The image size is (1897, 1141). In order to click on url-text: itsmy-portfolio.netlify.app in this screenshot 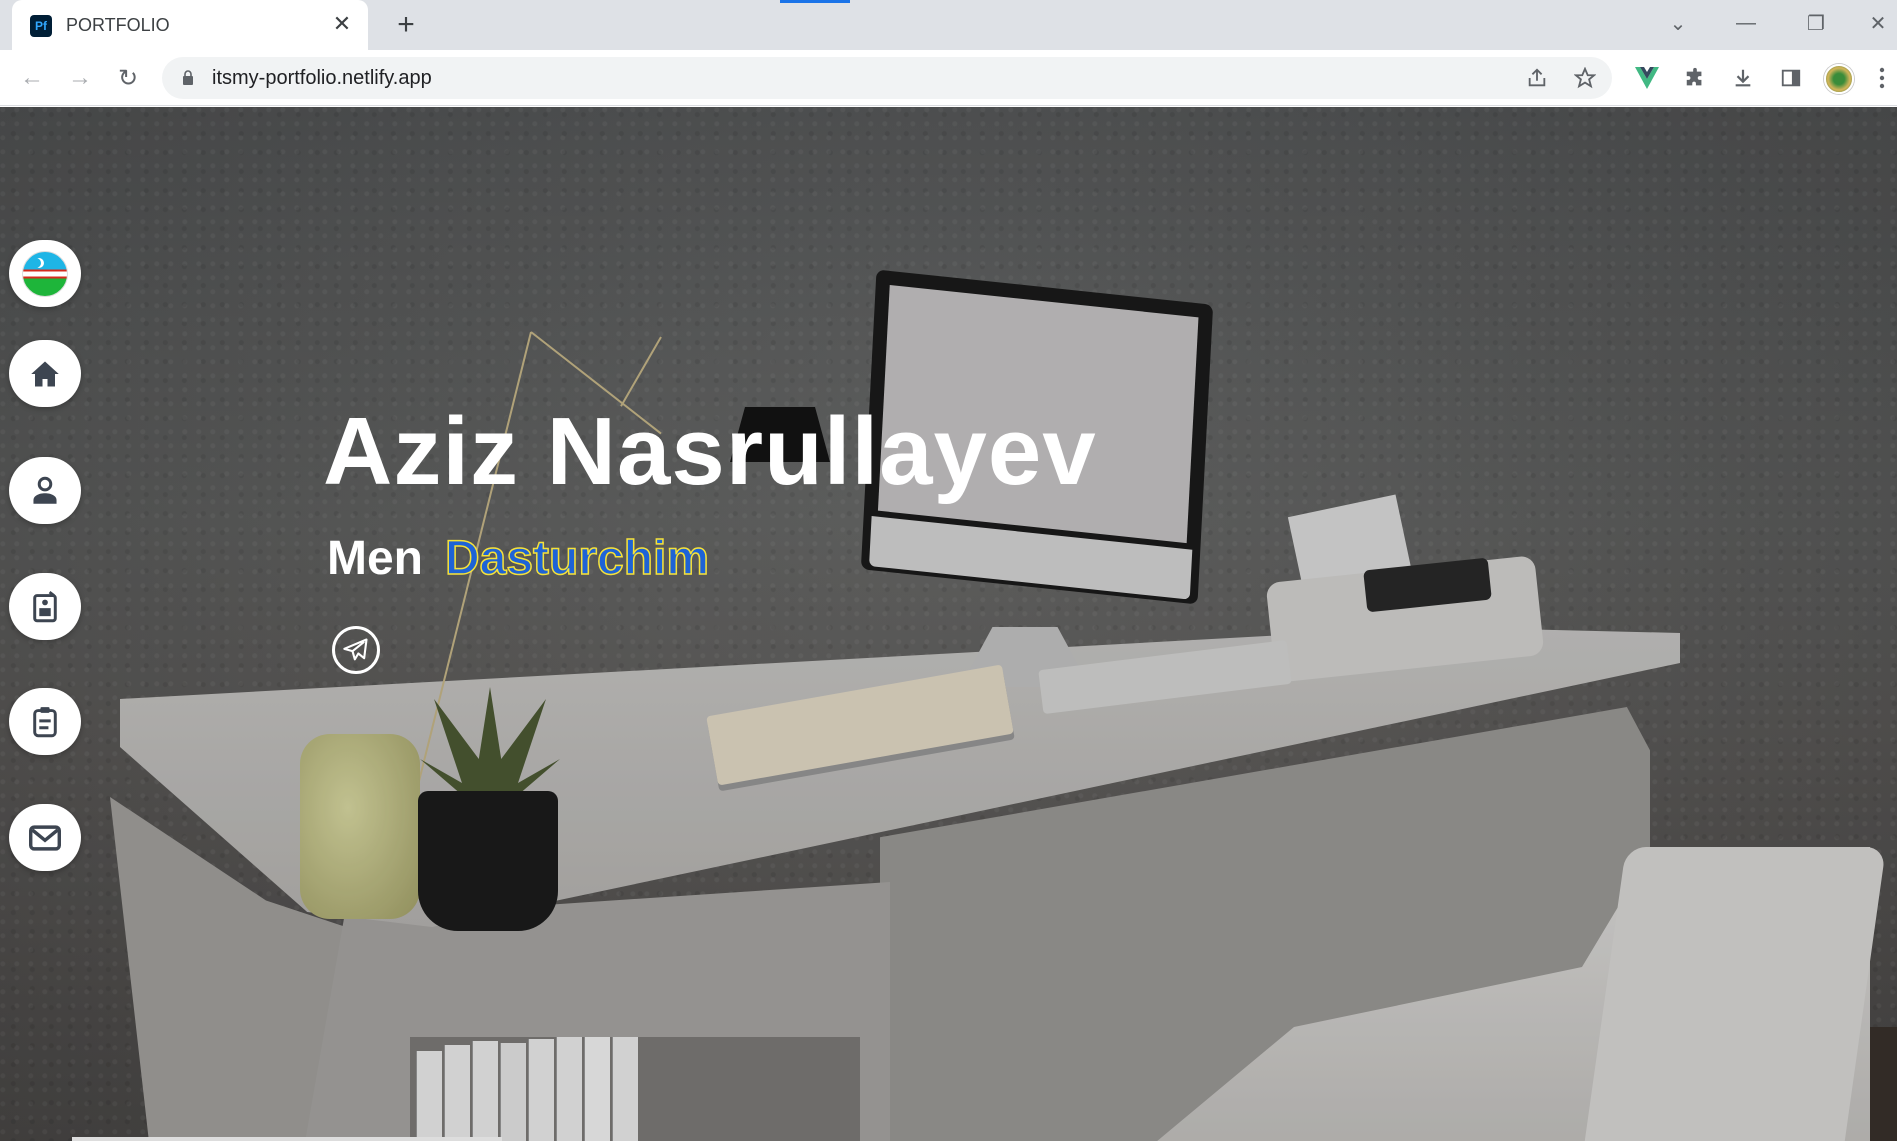, I will do `click(322, 78)`.